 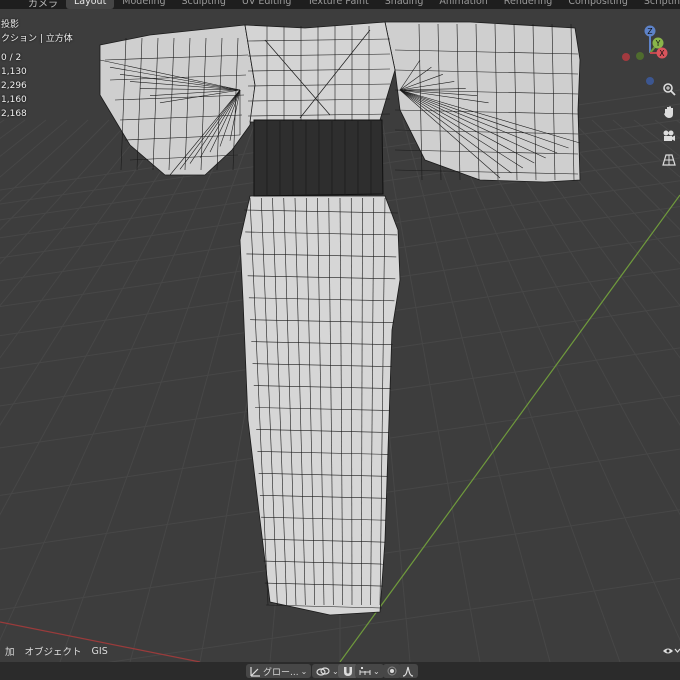 What do you see at coordinates (10, 25) in the screenshot?
I see `view-name: 投影` at bounding box center [10, 25].